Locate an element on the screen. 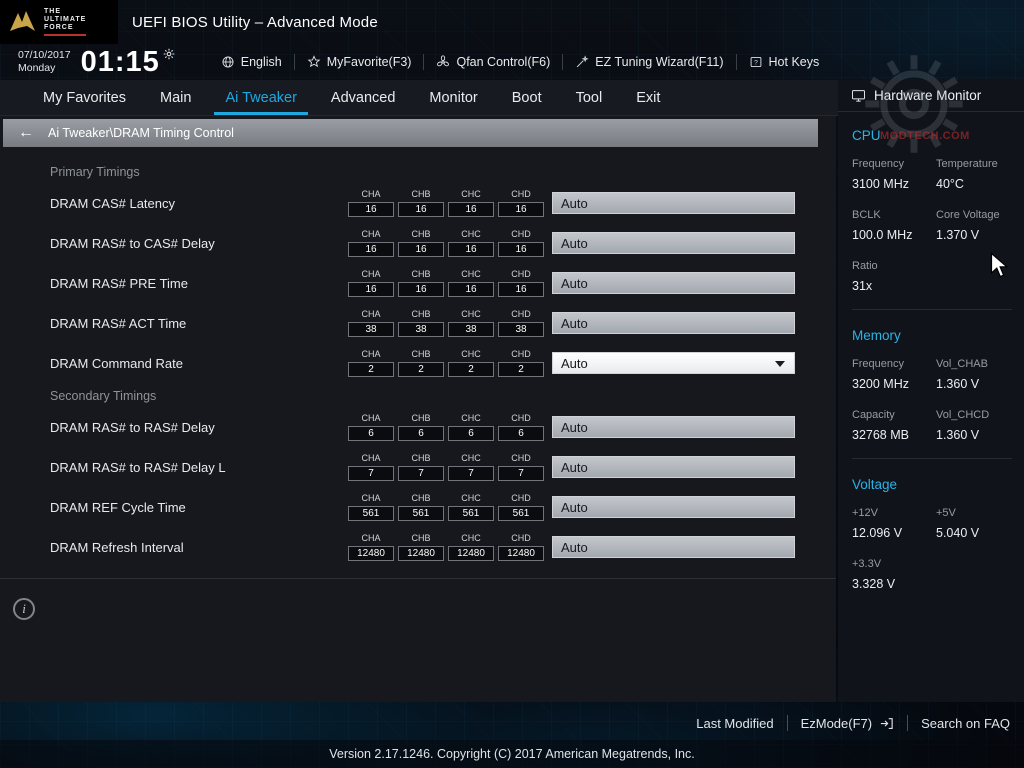 The height and width of the screenshot is (768, 1024). nav-tab-label: Ai Tweaker is located at coordinates (261, 97).